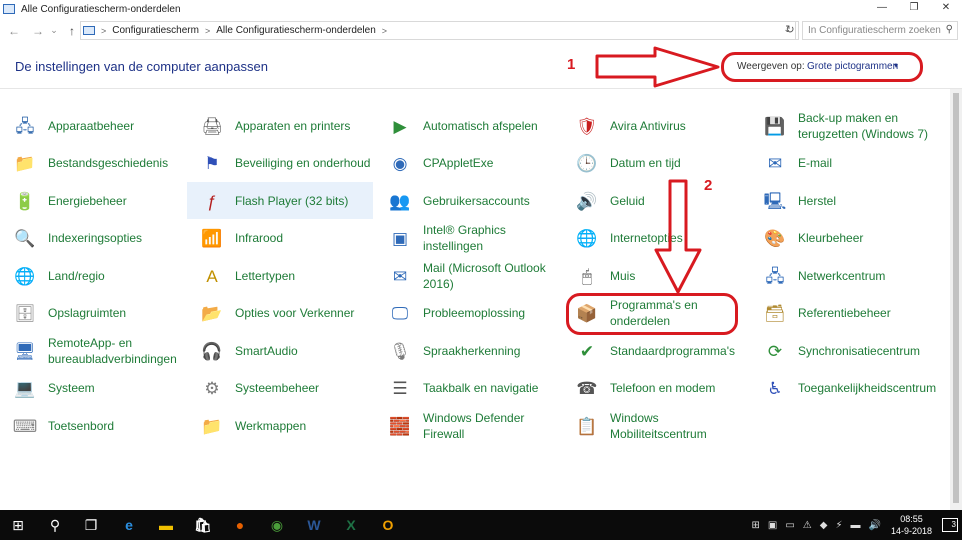 This screenshot has height=540, width=962. What do you see at coordinates (807, 525) in the screenshot?
I see `tray-icon: ⚠` at bounding box center [807, 525].